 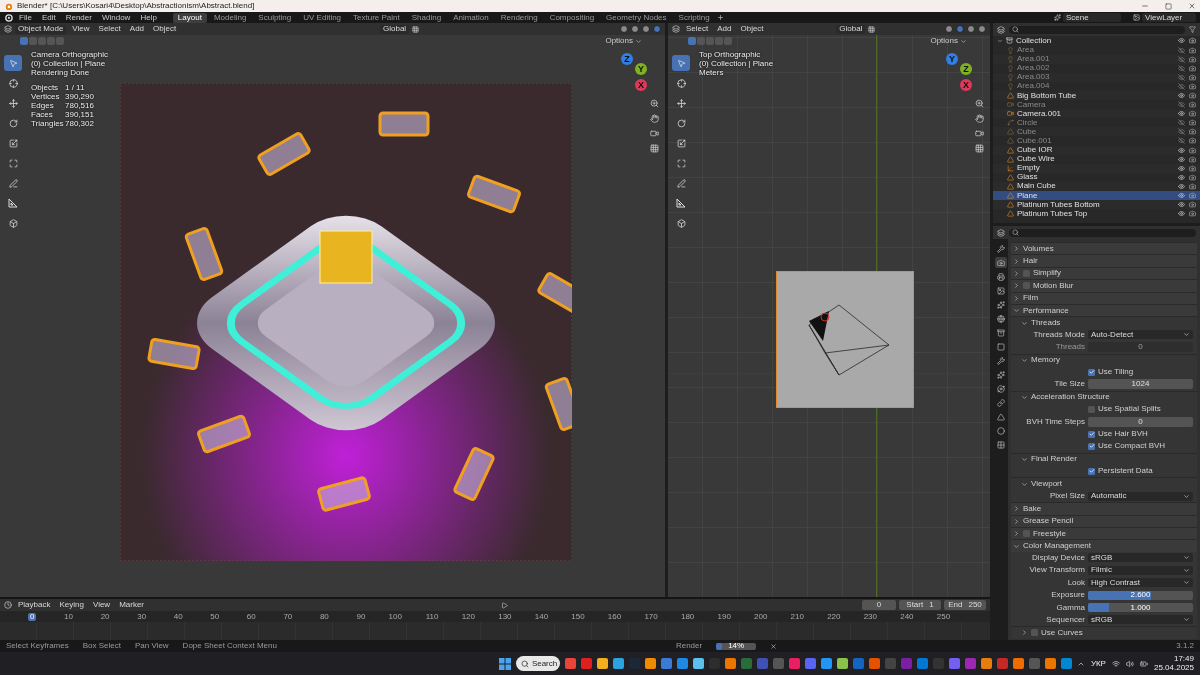 What do you see at coordinates (426, 17) in the screenshot?
I see `workspace-tab: Shading` at bounding box center [426, 17].